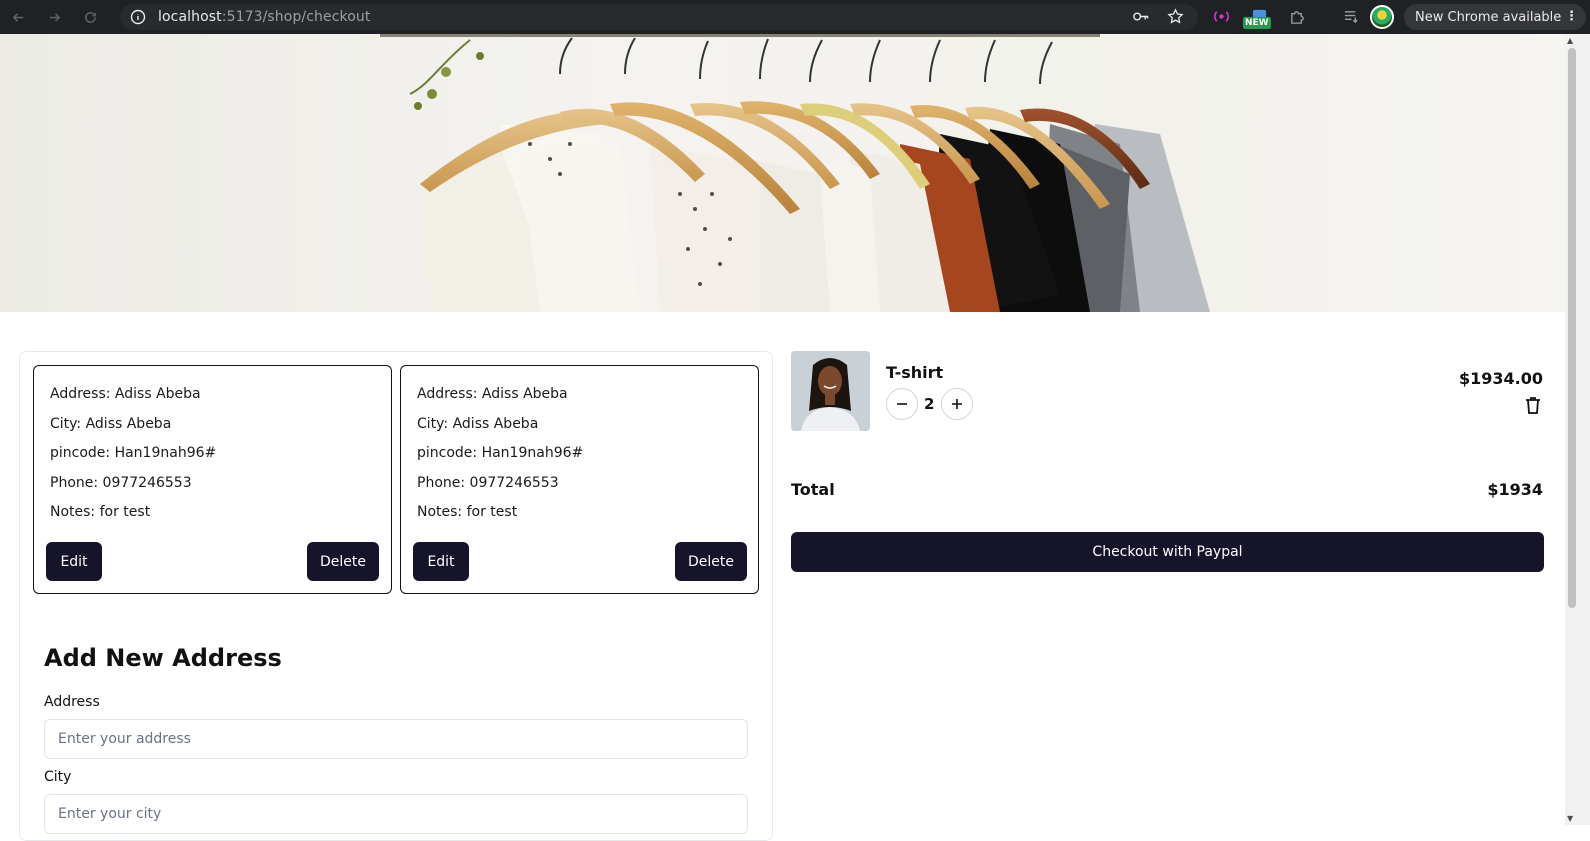 The height and width of the screenshot is (841, 1590). What do you see at coordinates (1382, 17) in the screenshot?
I see `profile-avatar` at bounding box center [1382, 17].